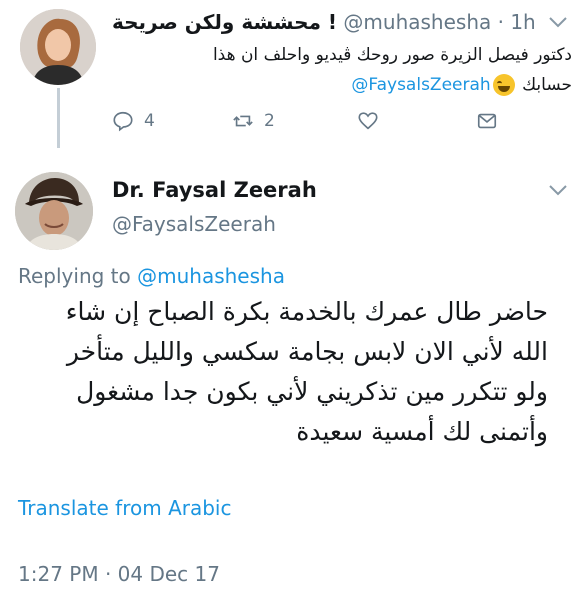 This screenshot has width=585, height=600. I want to click on parent-mention-link: @FaysalsZeerah, so click(420, 85).